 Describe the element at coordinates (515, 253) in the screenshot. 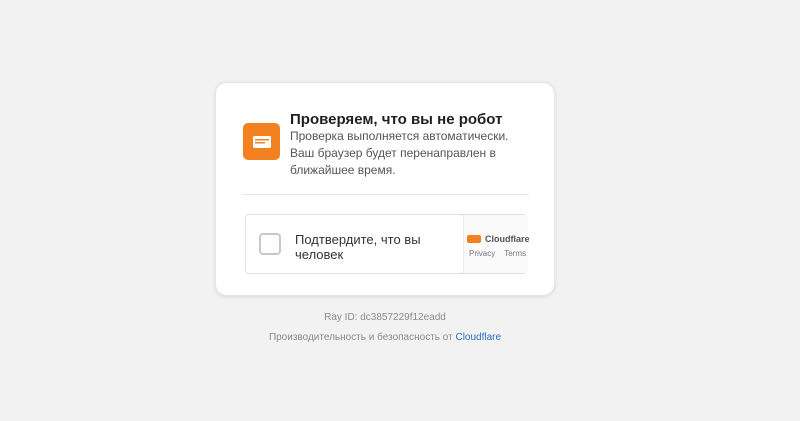

I see `terms-link: Terms` at that location.